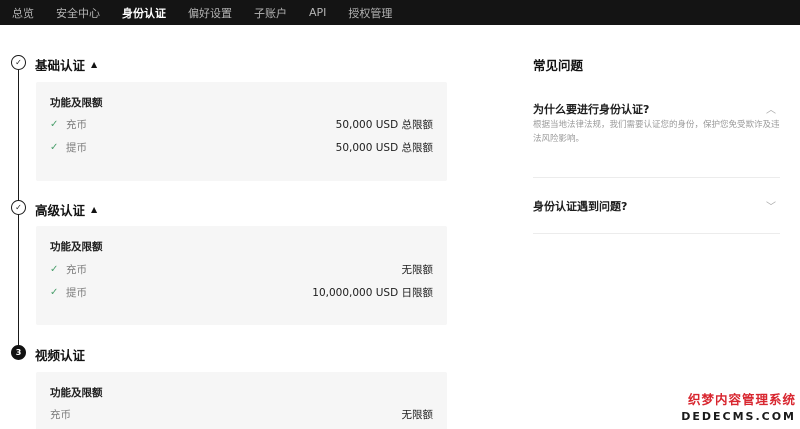  Describe the element at coordinates (741, 399) in the screenshot. I see `watermark-line-1: 织梦内容管理系统` at that location.